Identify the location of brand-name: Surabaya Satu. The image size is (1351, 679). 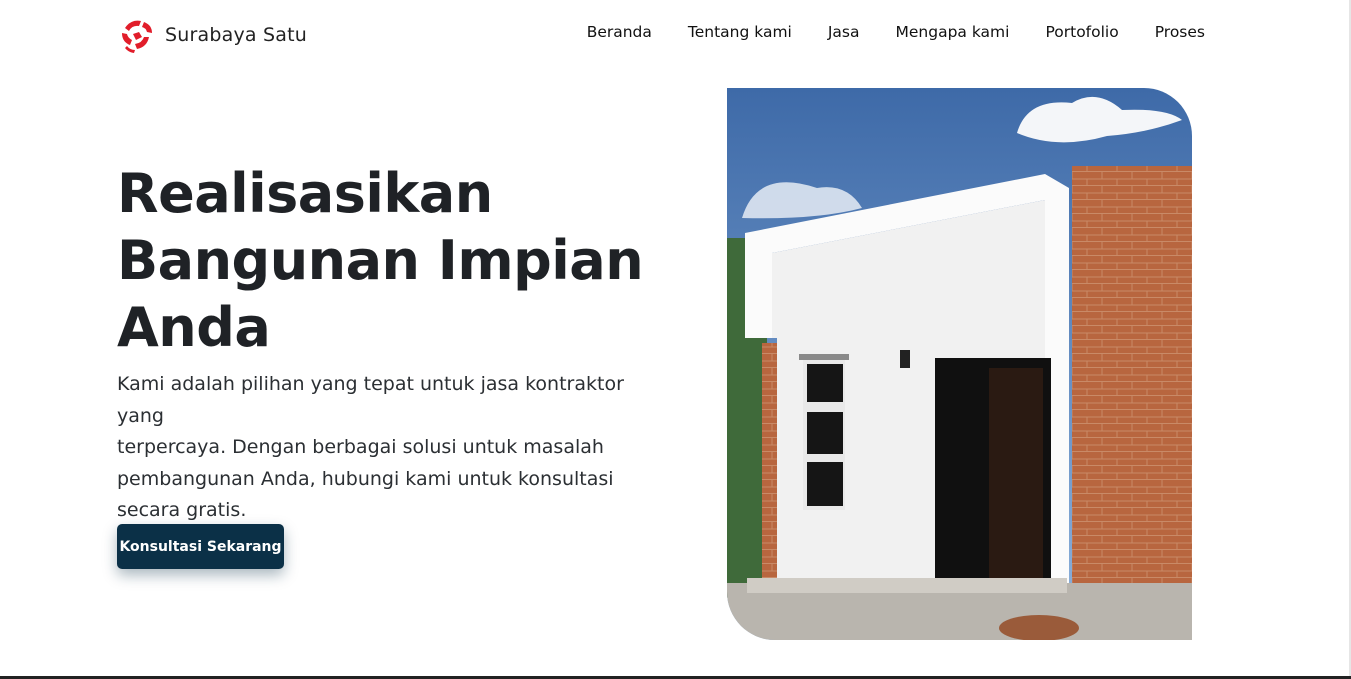
(236, 35).